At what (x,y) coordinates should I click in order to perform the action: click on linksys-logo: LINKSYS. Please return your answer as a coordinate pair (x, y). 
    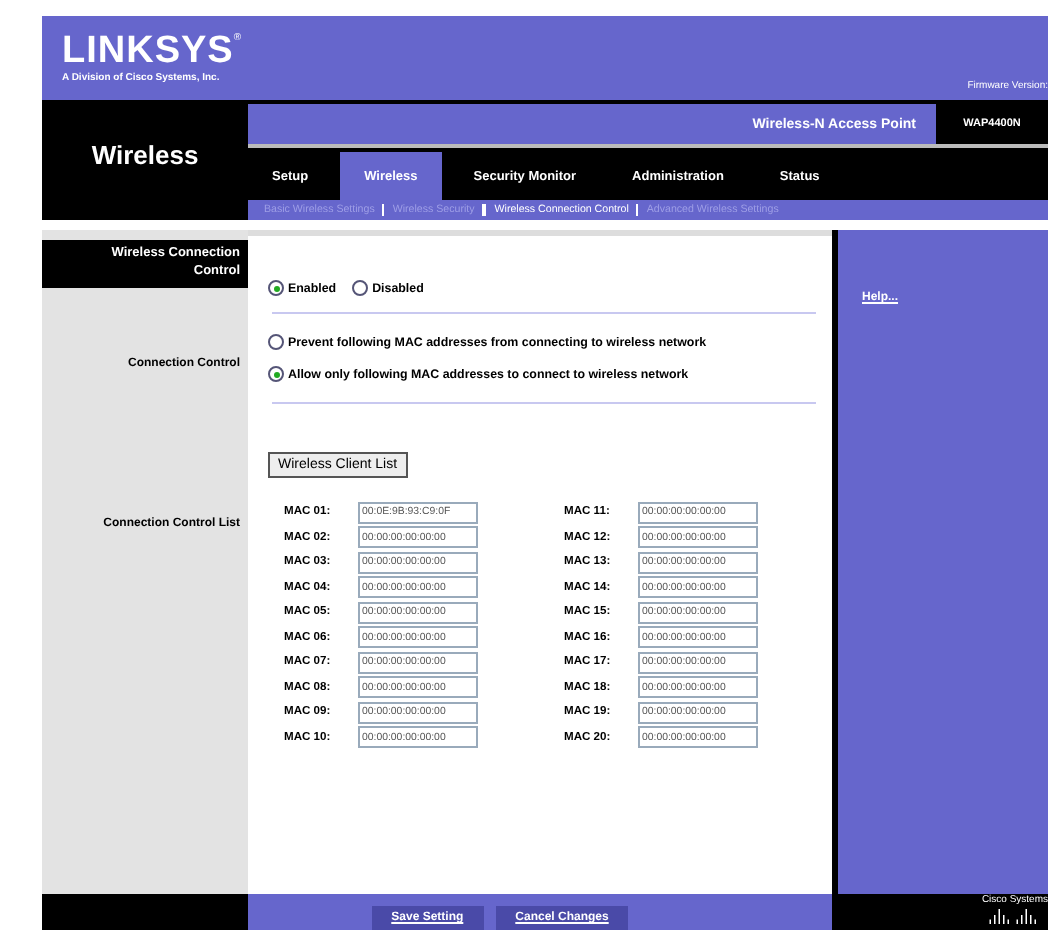
    Looking at the image, I should click on (148, 52).